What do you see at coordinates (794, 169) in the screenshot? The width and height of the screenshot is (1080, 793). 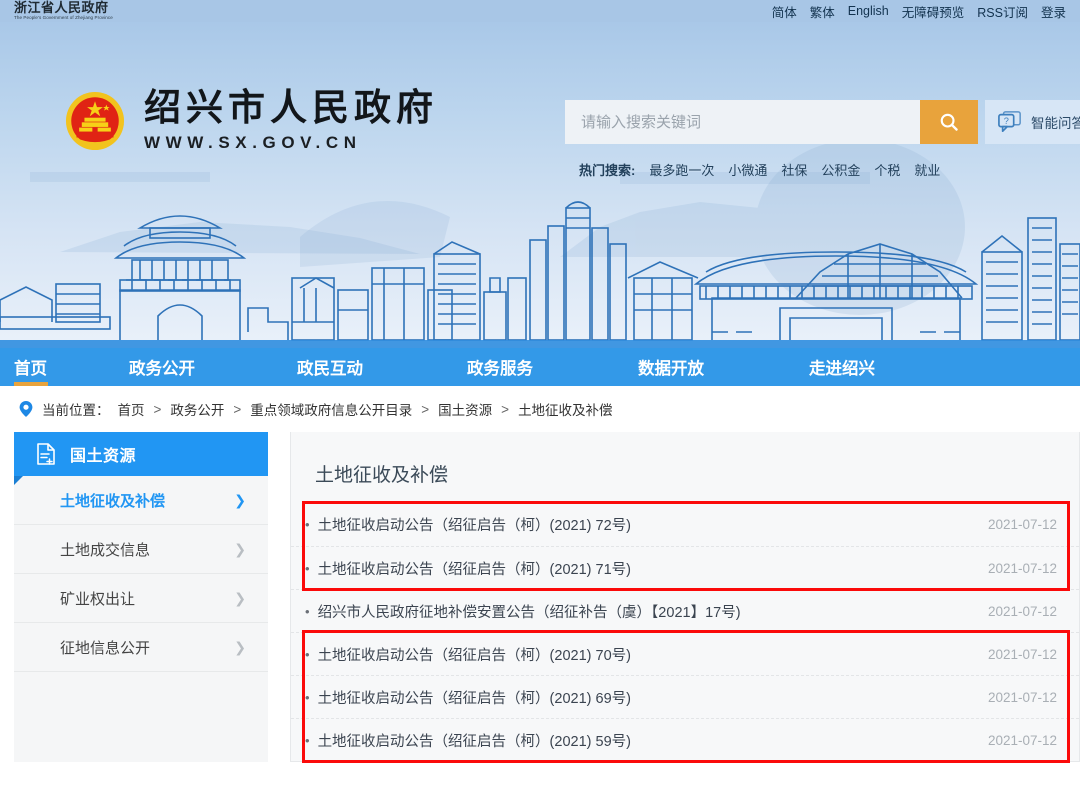 I see `hot-search-item-2: 社保` at bounding box center [794, 169].